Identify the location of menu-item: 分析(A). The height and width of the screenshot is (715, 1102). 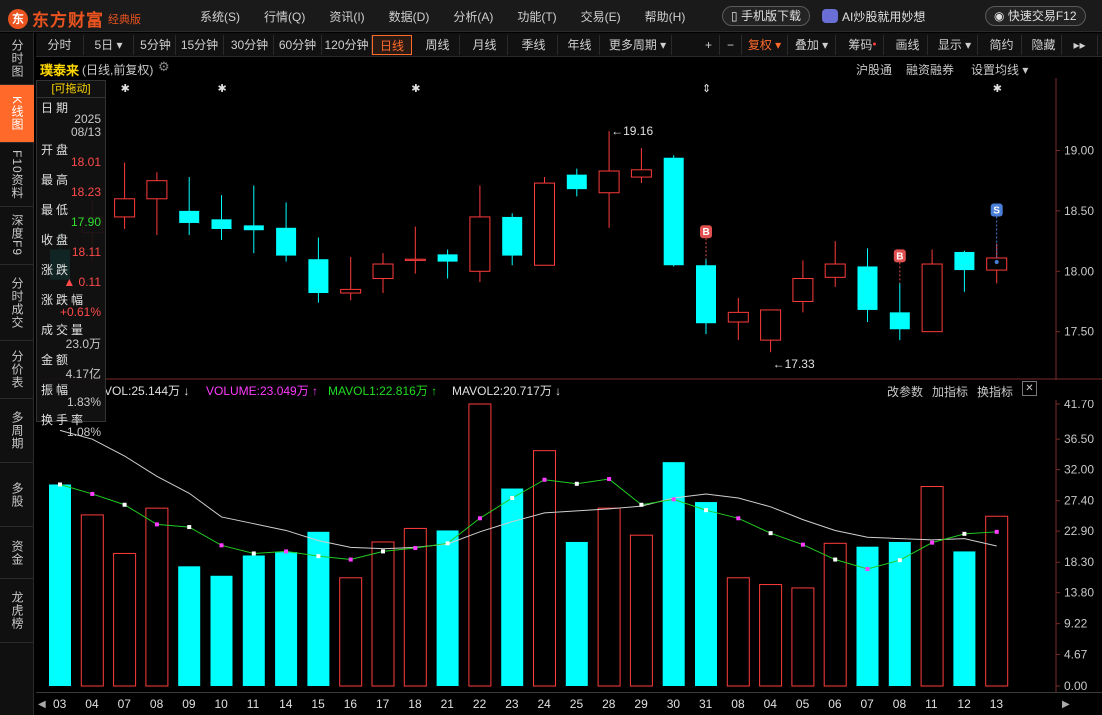
(473, 16).